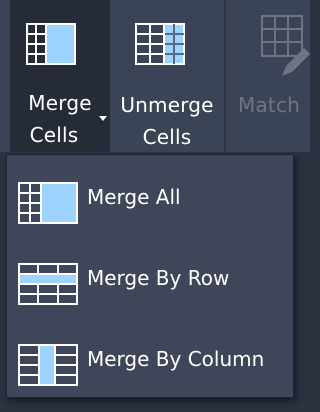  I want to click on menu-item-merge-by-column: Merge By Column, so click(150, 360).